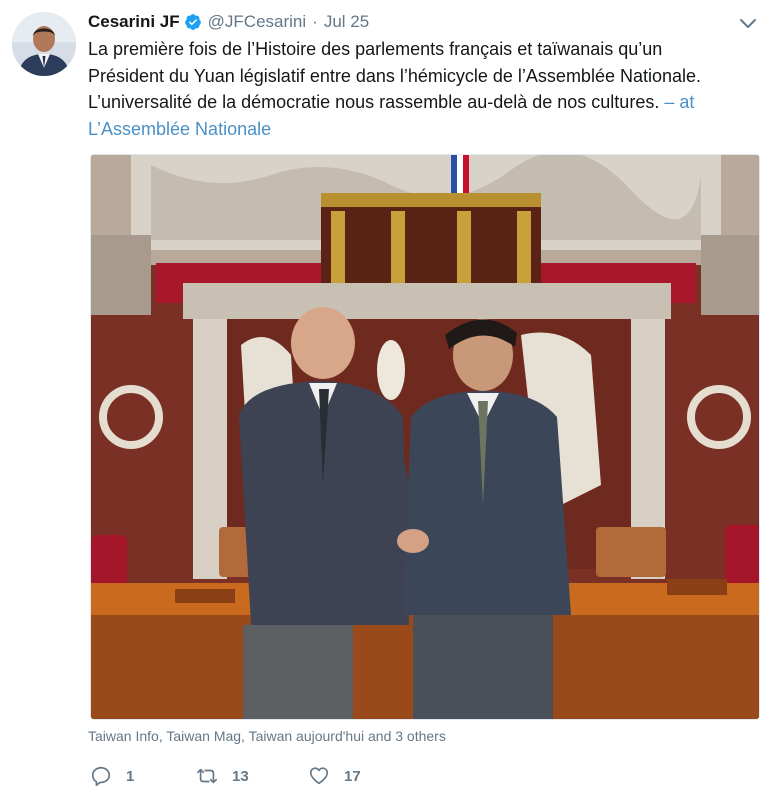  I want to click on tweet-date: Jul 25, so click(346, 22).